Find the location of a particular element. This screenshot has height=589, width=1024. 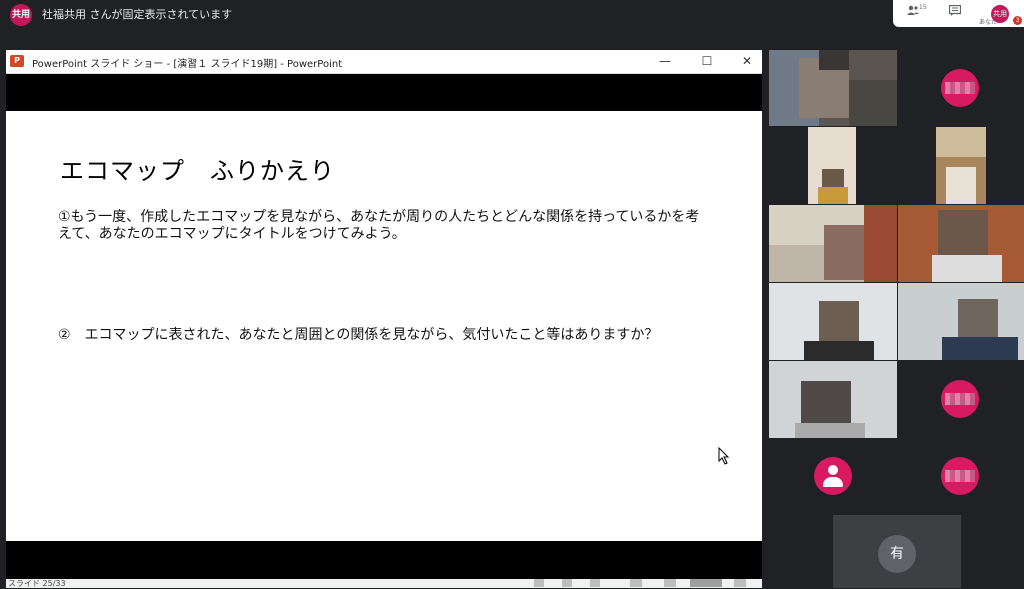

reading-view-icon is located at coordinates (706, 583).